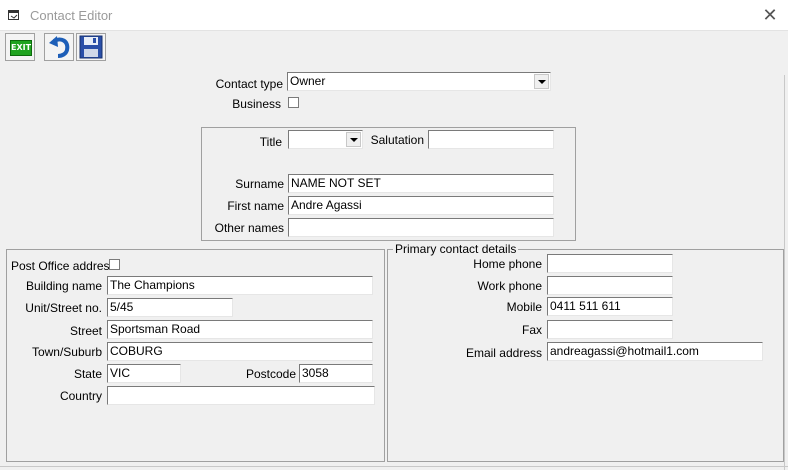  I want to click on home-phone-field, so click(610, 263).